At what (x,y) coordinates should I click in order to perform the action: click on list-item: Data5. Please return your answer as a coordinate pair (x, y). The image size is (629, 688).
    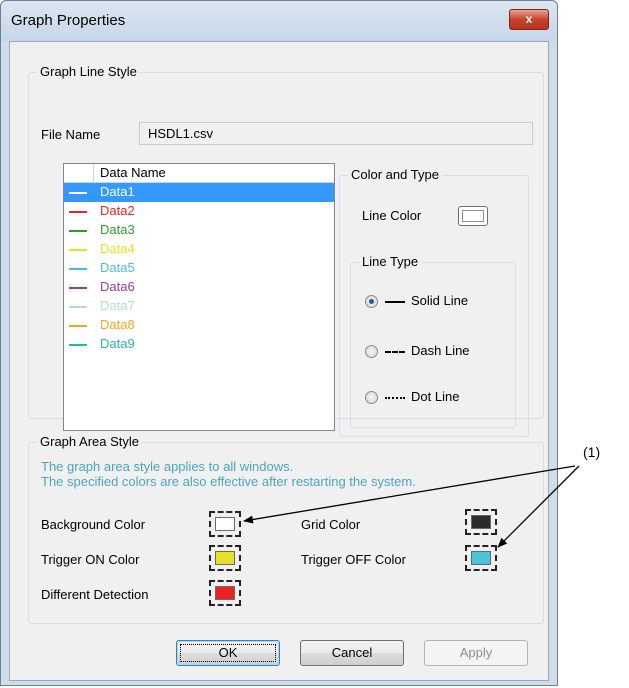
    Looking at the image, I should click on (199, 268).